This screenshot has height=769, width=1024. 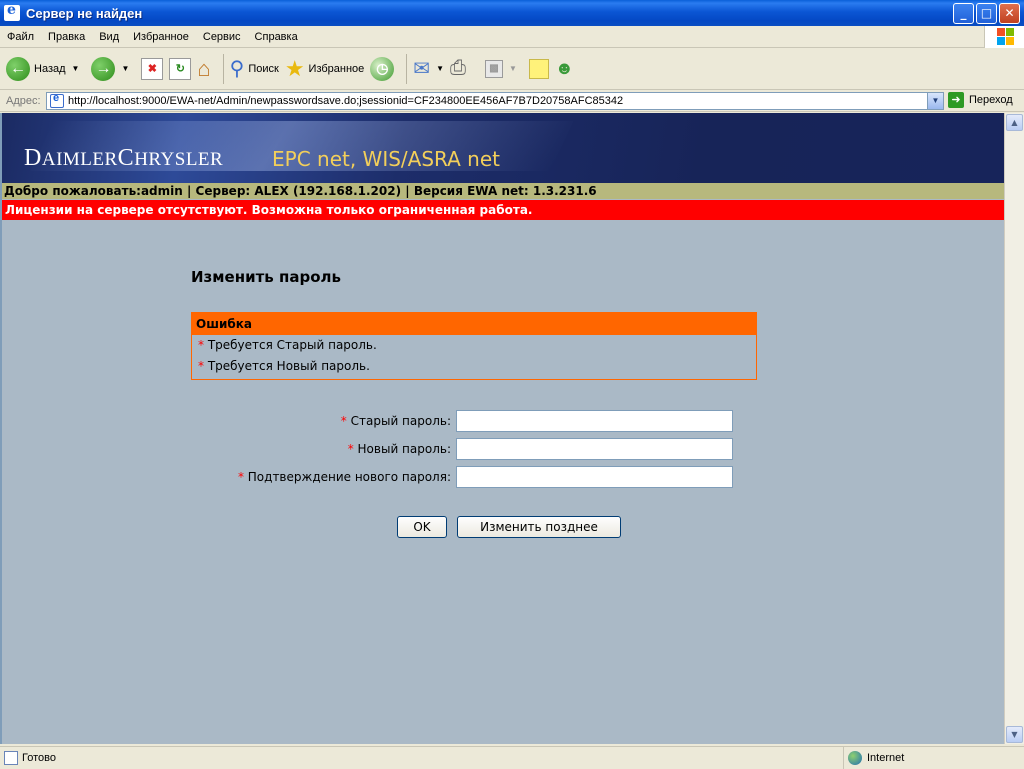 I want to click on note-icon, so click(x=538, y=68).